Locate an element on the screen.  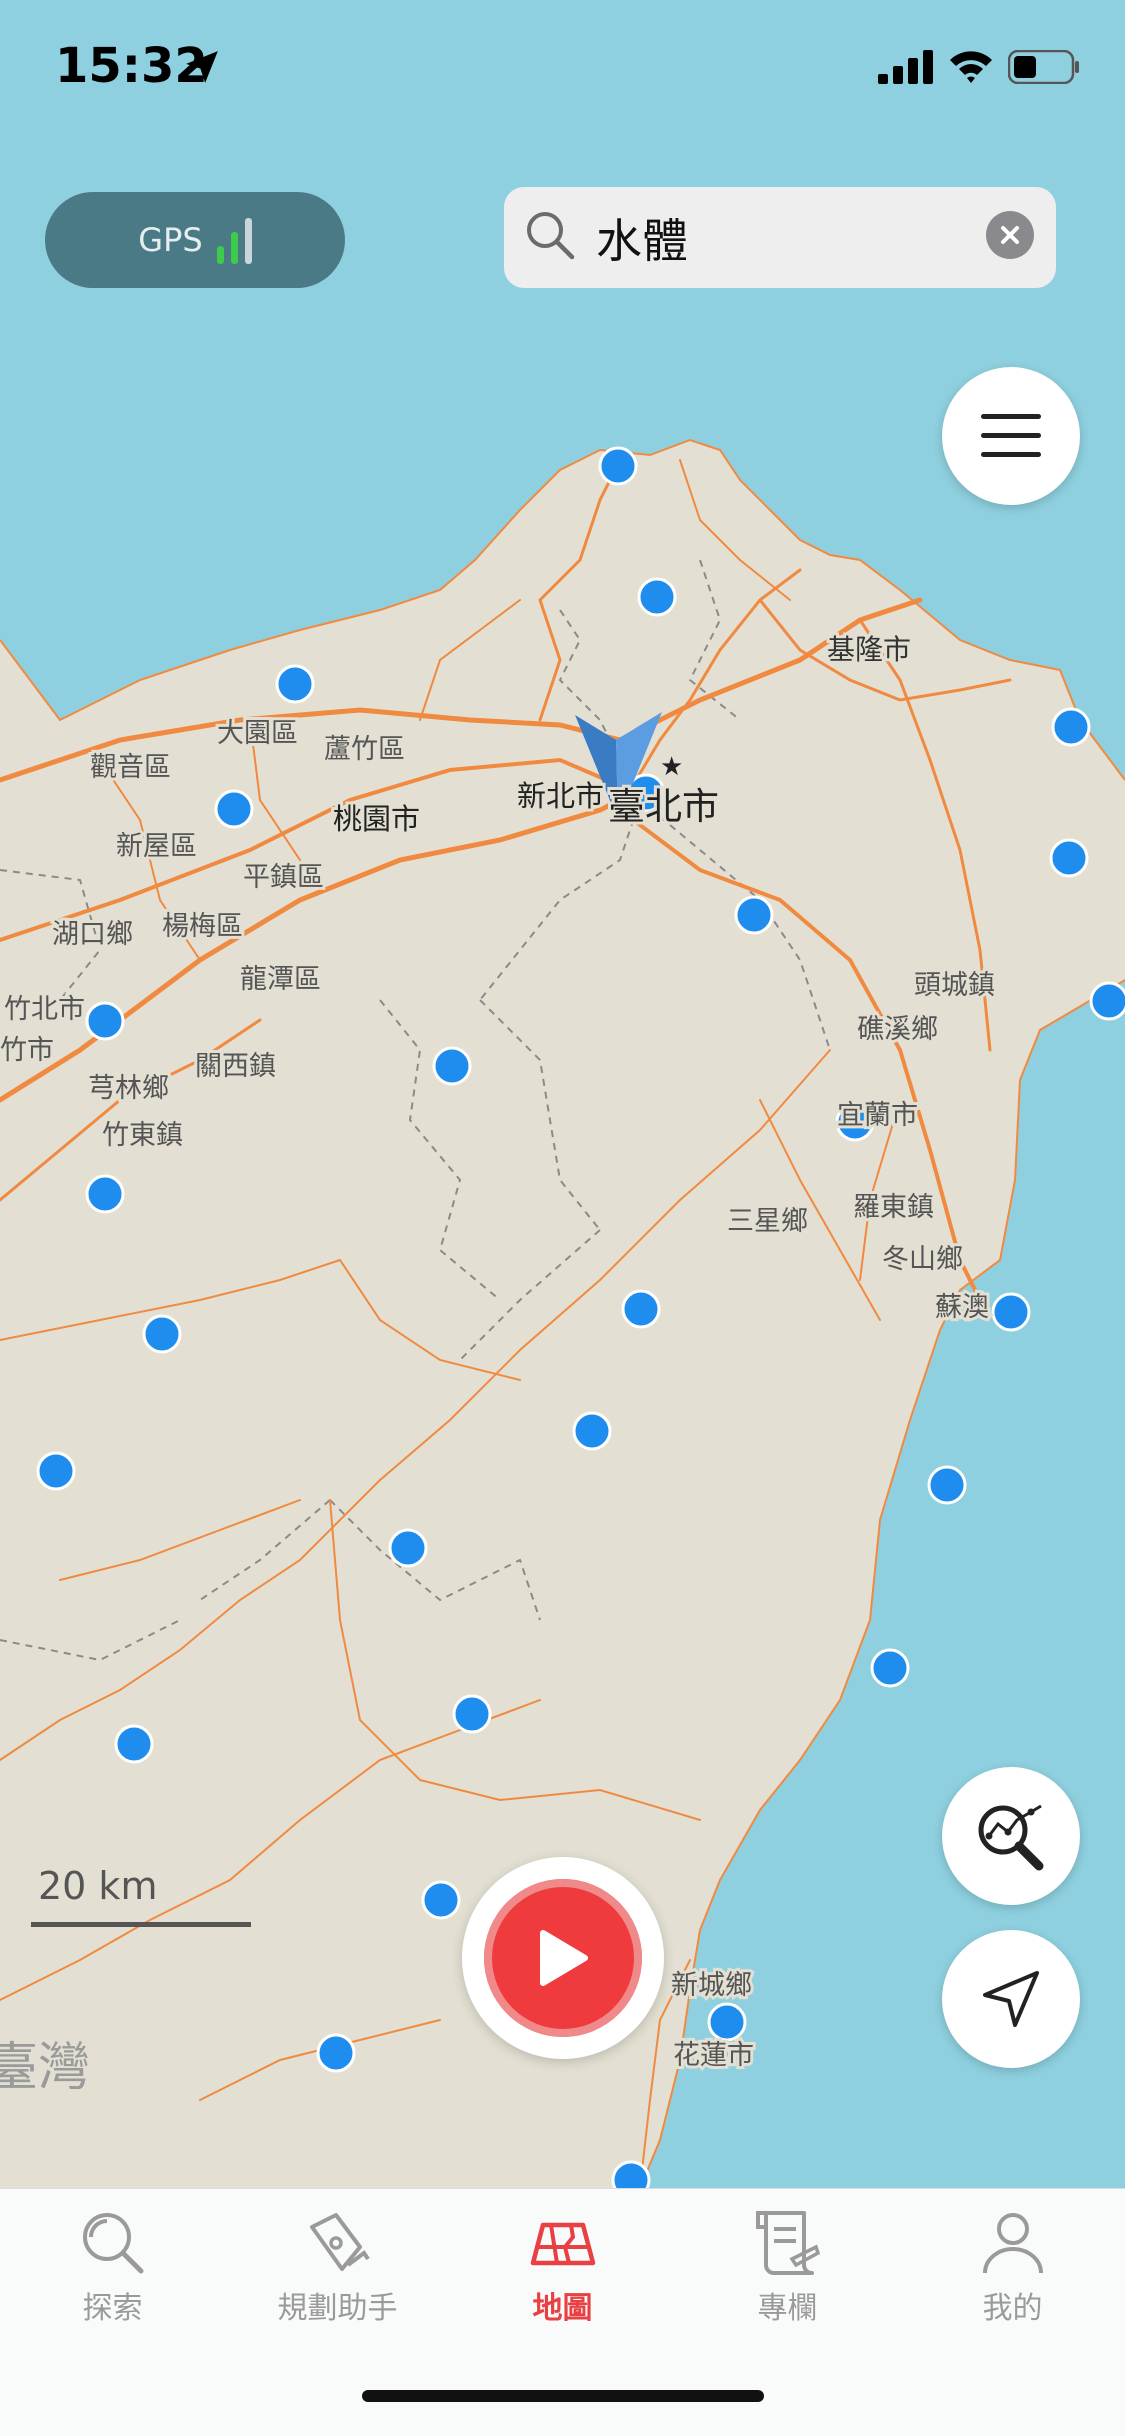
place-label: 桃園市 is located at coordinates (376, 819).